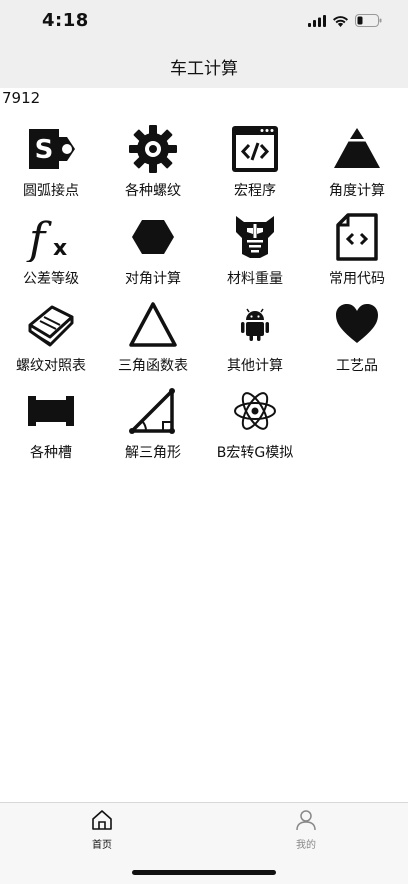 The width and height of the screenshot is (408, 884). I want to click on signal-icon, so click(317, 20).